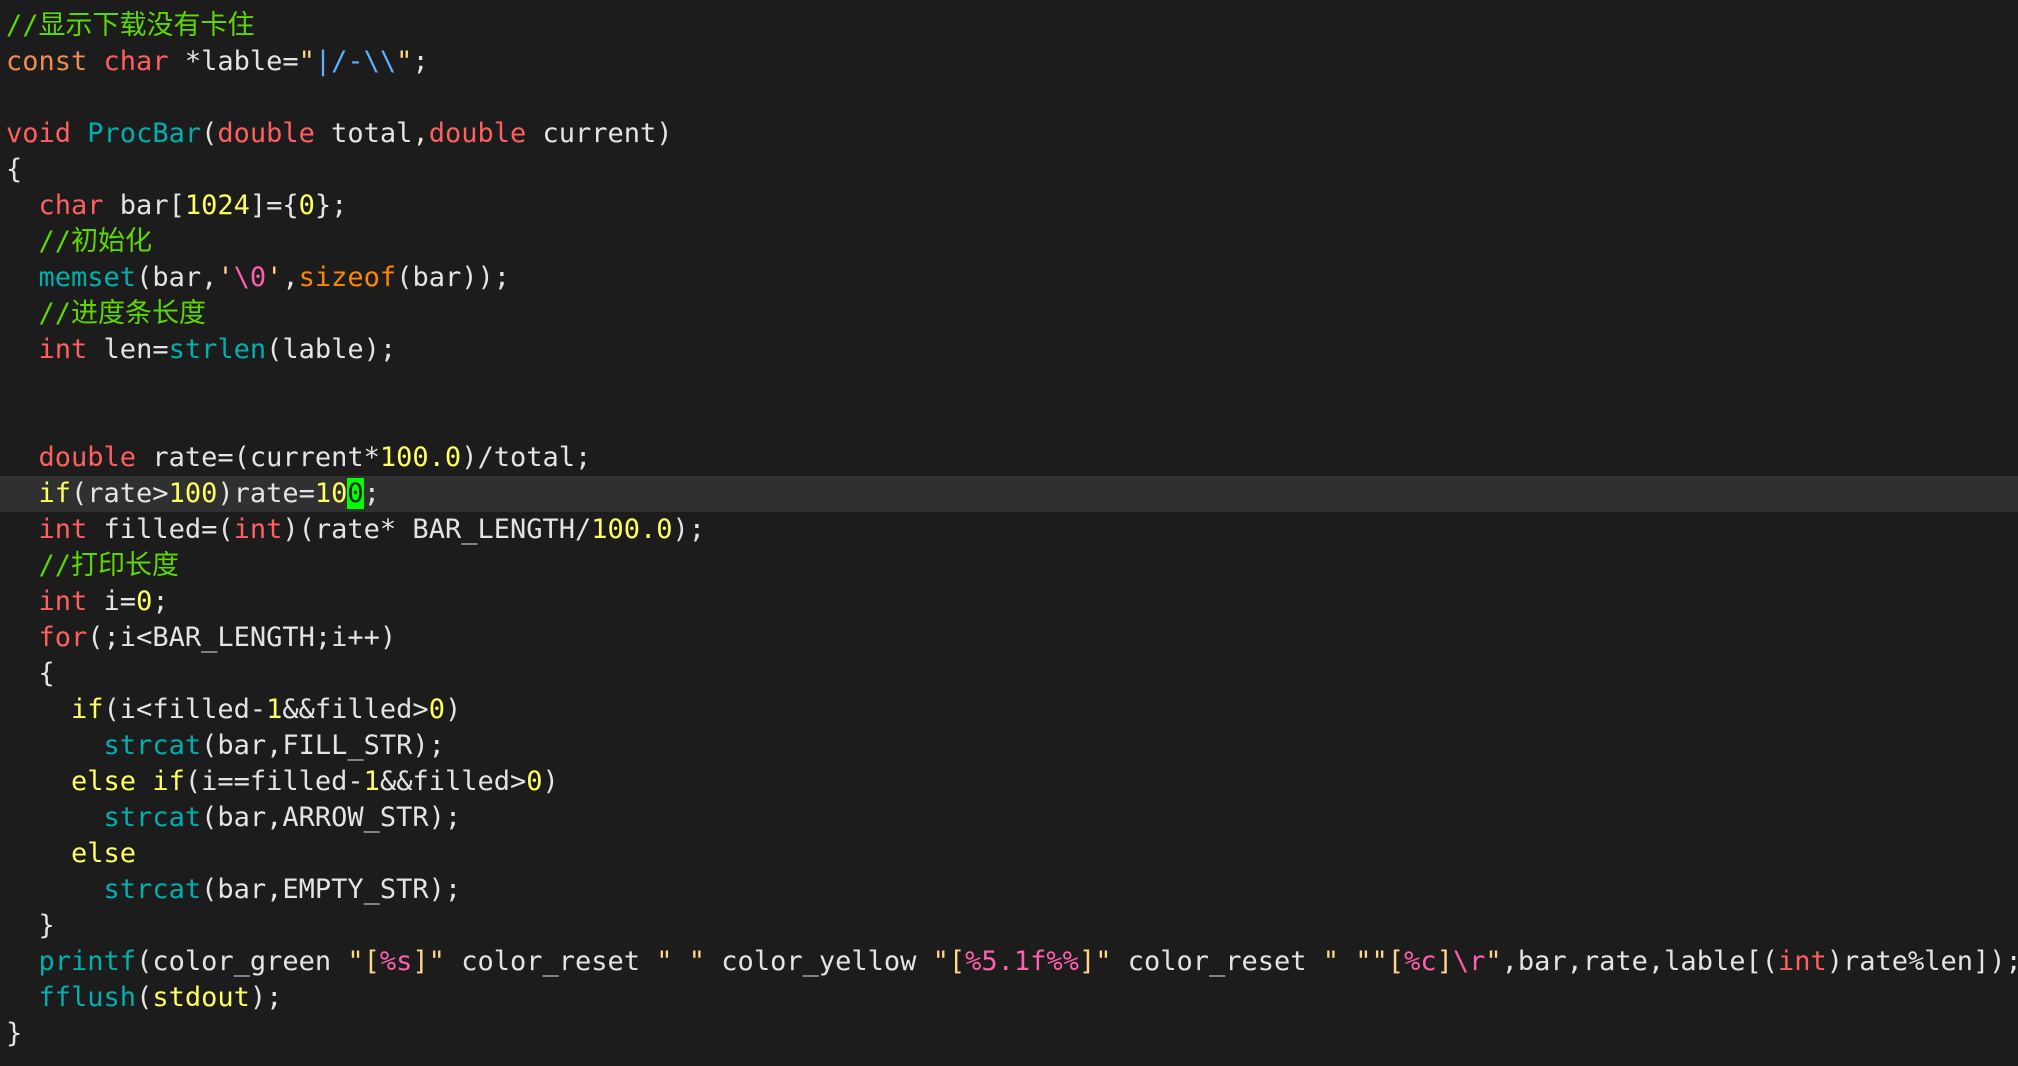 This screenshot has height=1066, width=2018. Describe the element at coordinates (1009, 458) in the screenshot. I see `code-line: double rate=(current*100.0)/total;` at that location.